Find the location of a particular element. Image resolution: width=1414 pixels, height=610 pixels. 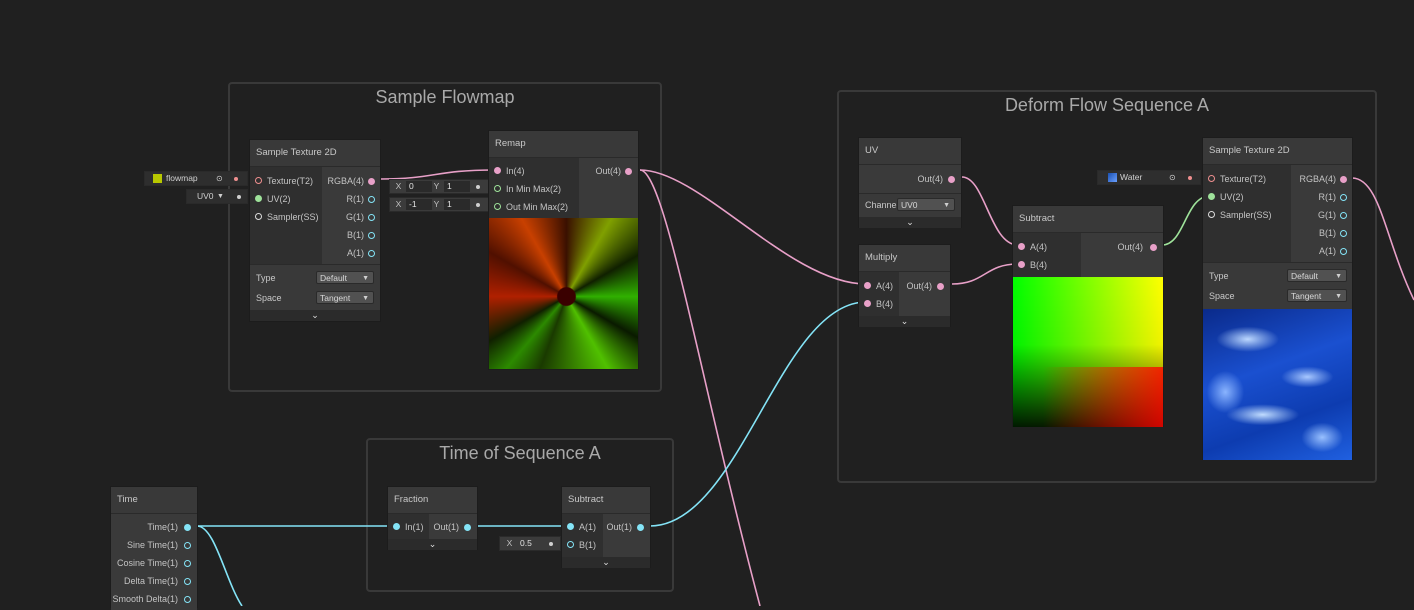

b-x-value: 0.5 is located at coordinates (528, 543).